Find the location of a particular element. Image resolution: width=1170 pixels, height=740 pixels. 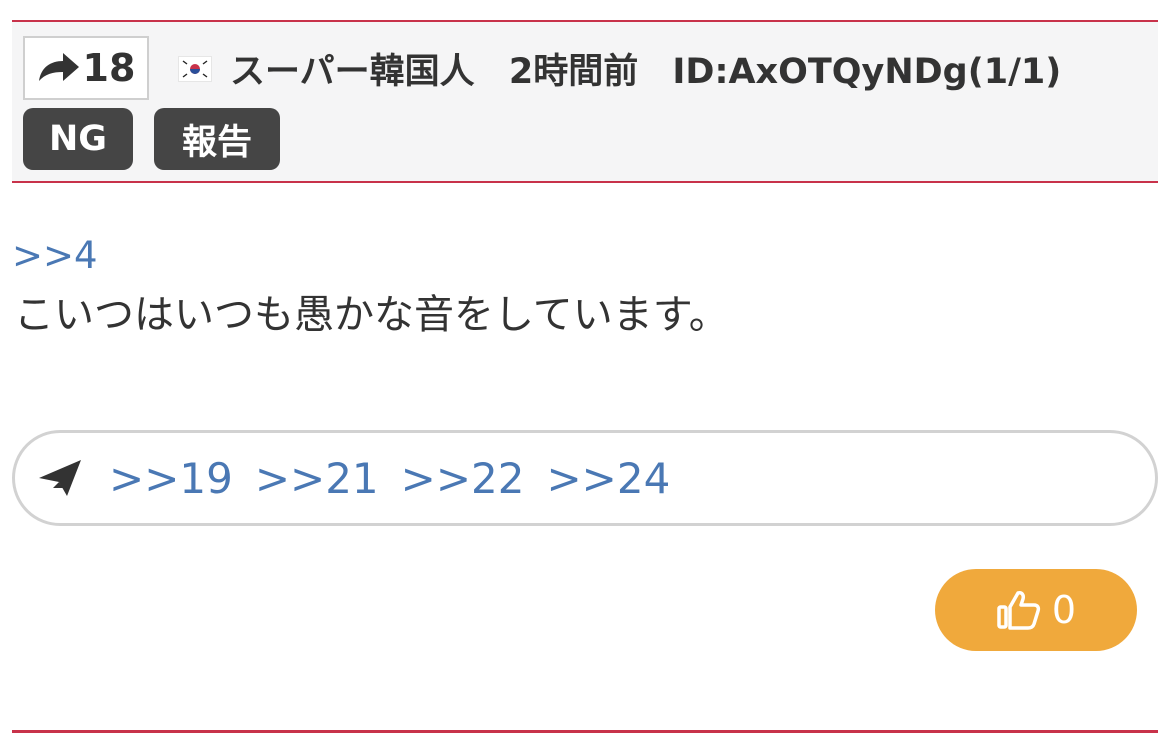

like-button: 0 is located at coordinates (1036, 610).